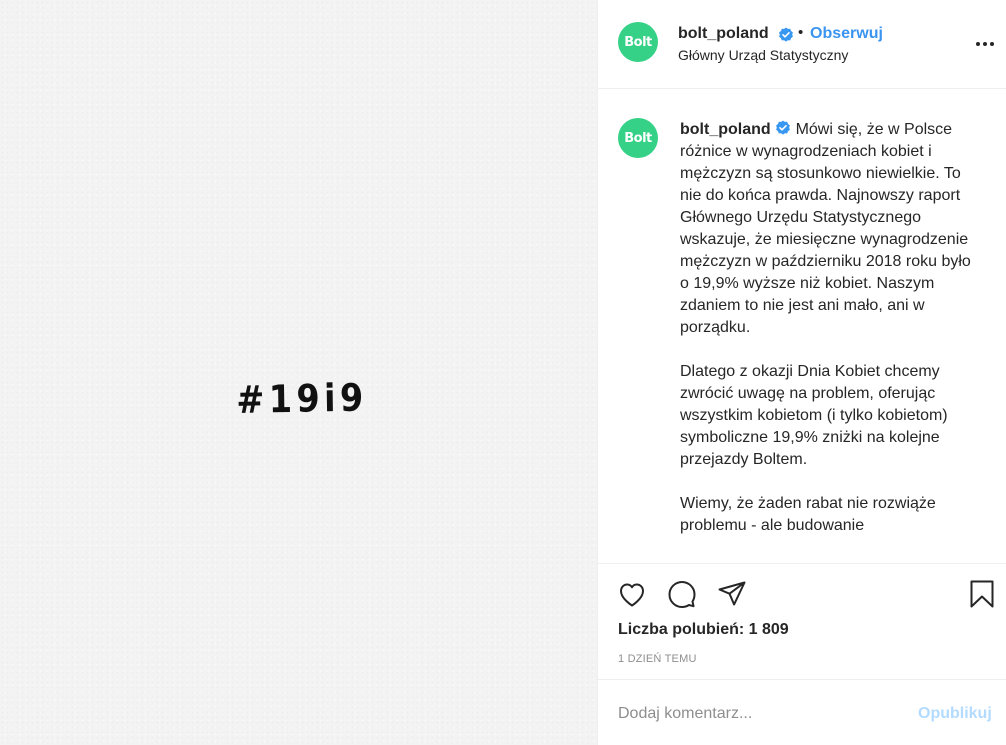  I want to click on comment-bar: Opublikuj, so click(802, 712).